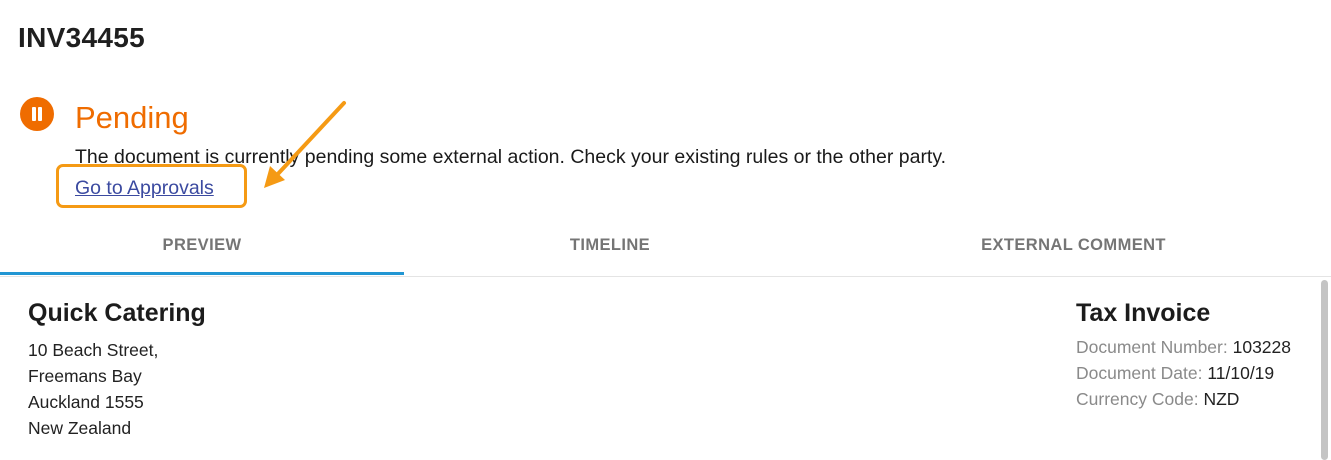 This screenshot has height=460, width=1331. Describe the element at coordinates (202, 273) in the screenshot. I see `active-tab-indicator` at that location.